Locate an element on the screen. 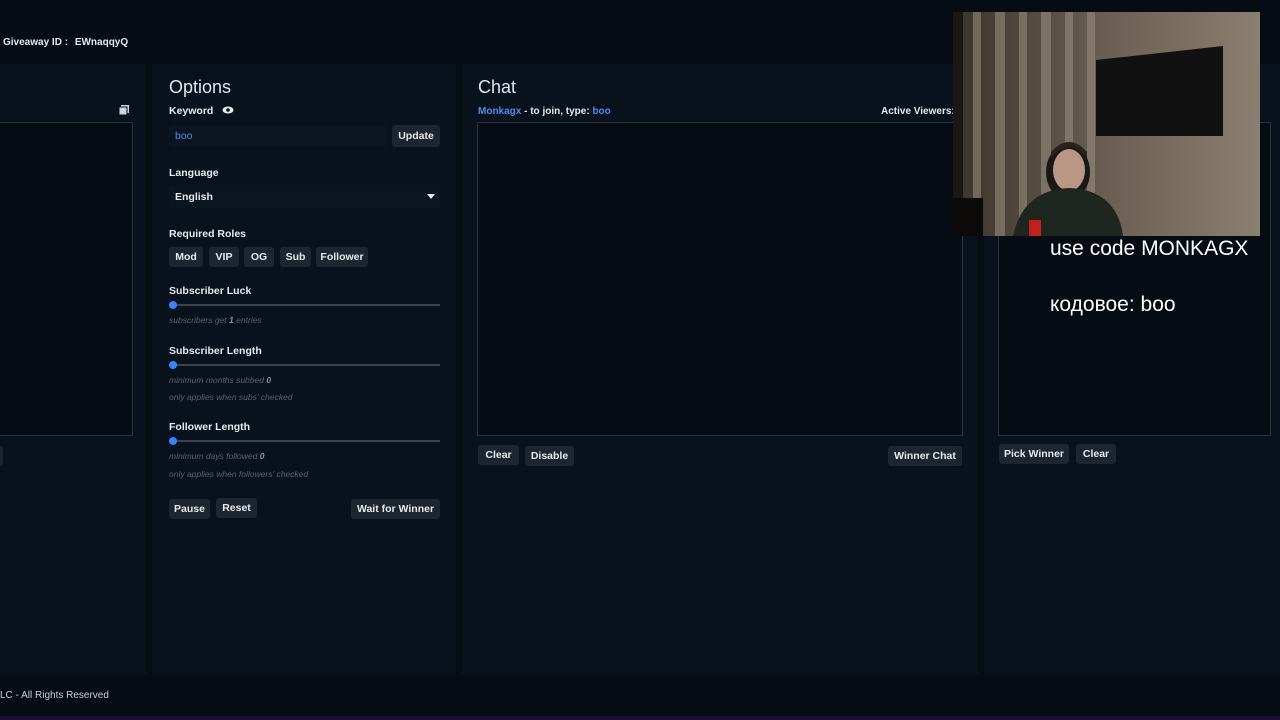 This screenshot has height=720, width=1280. subscriber-length-note2: only applies when subs' checked is located at coordinates (231, 397).